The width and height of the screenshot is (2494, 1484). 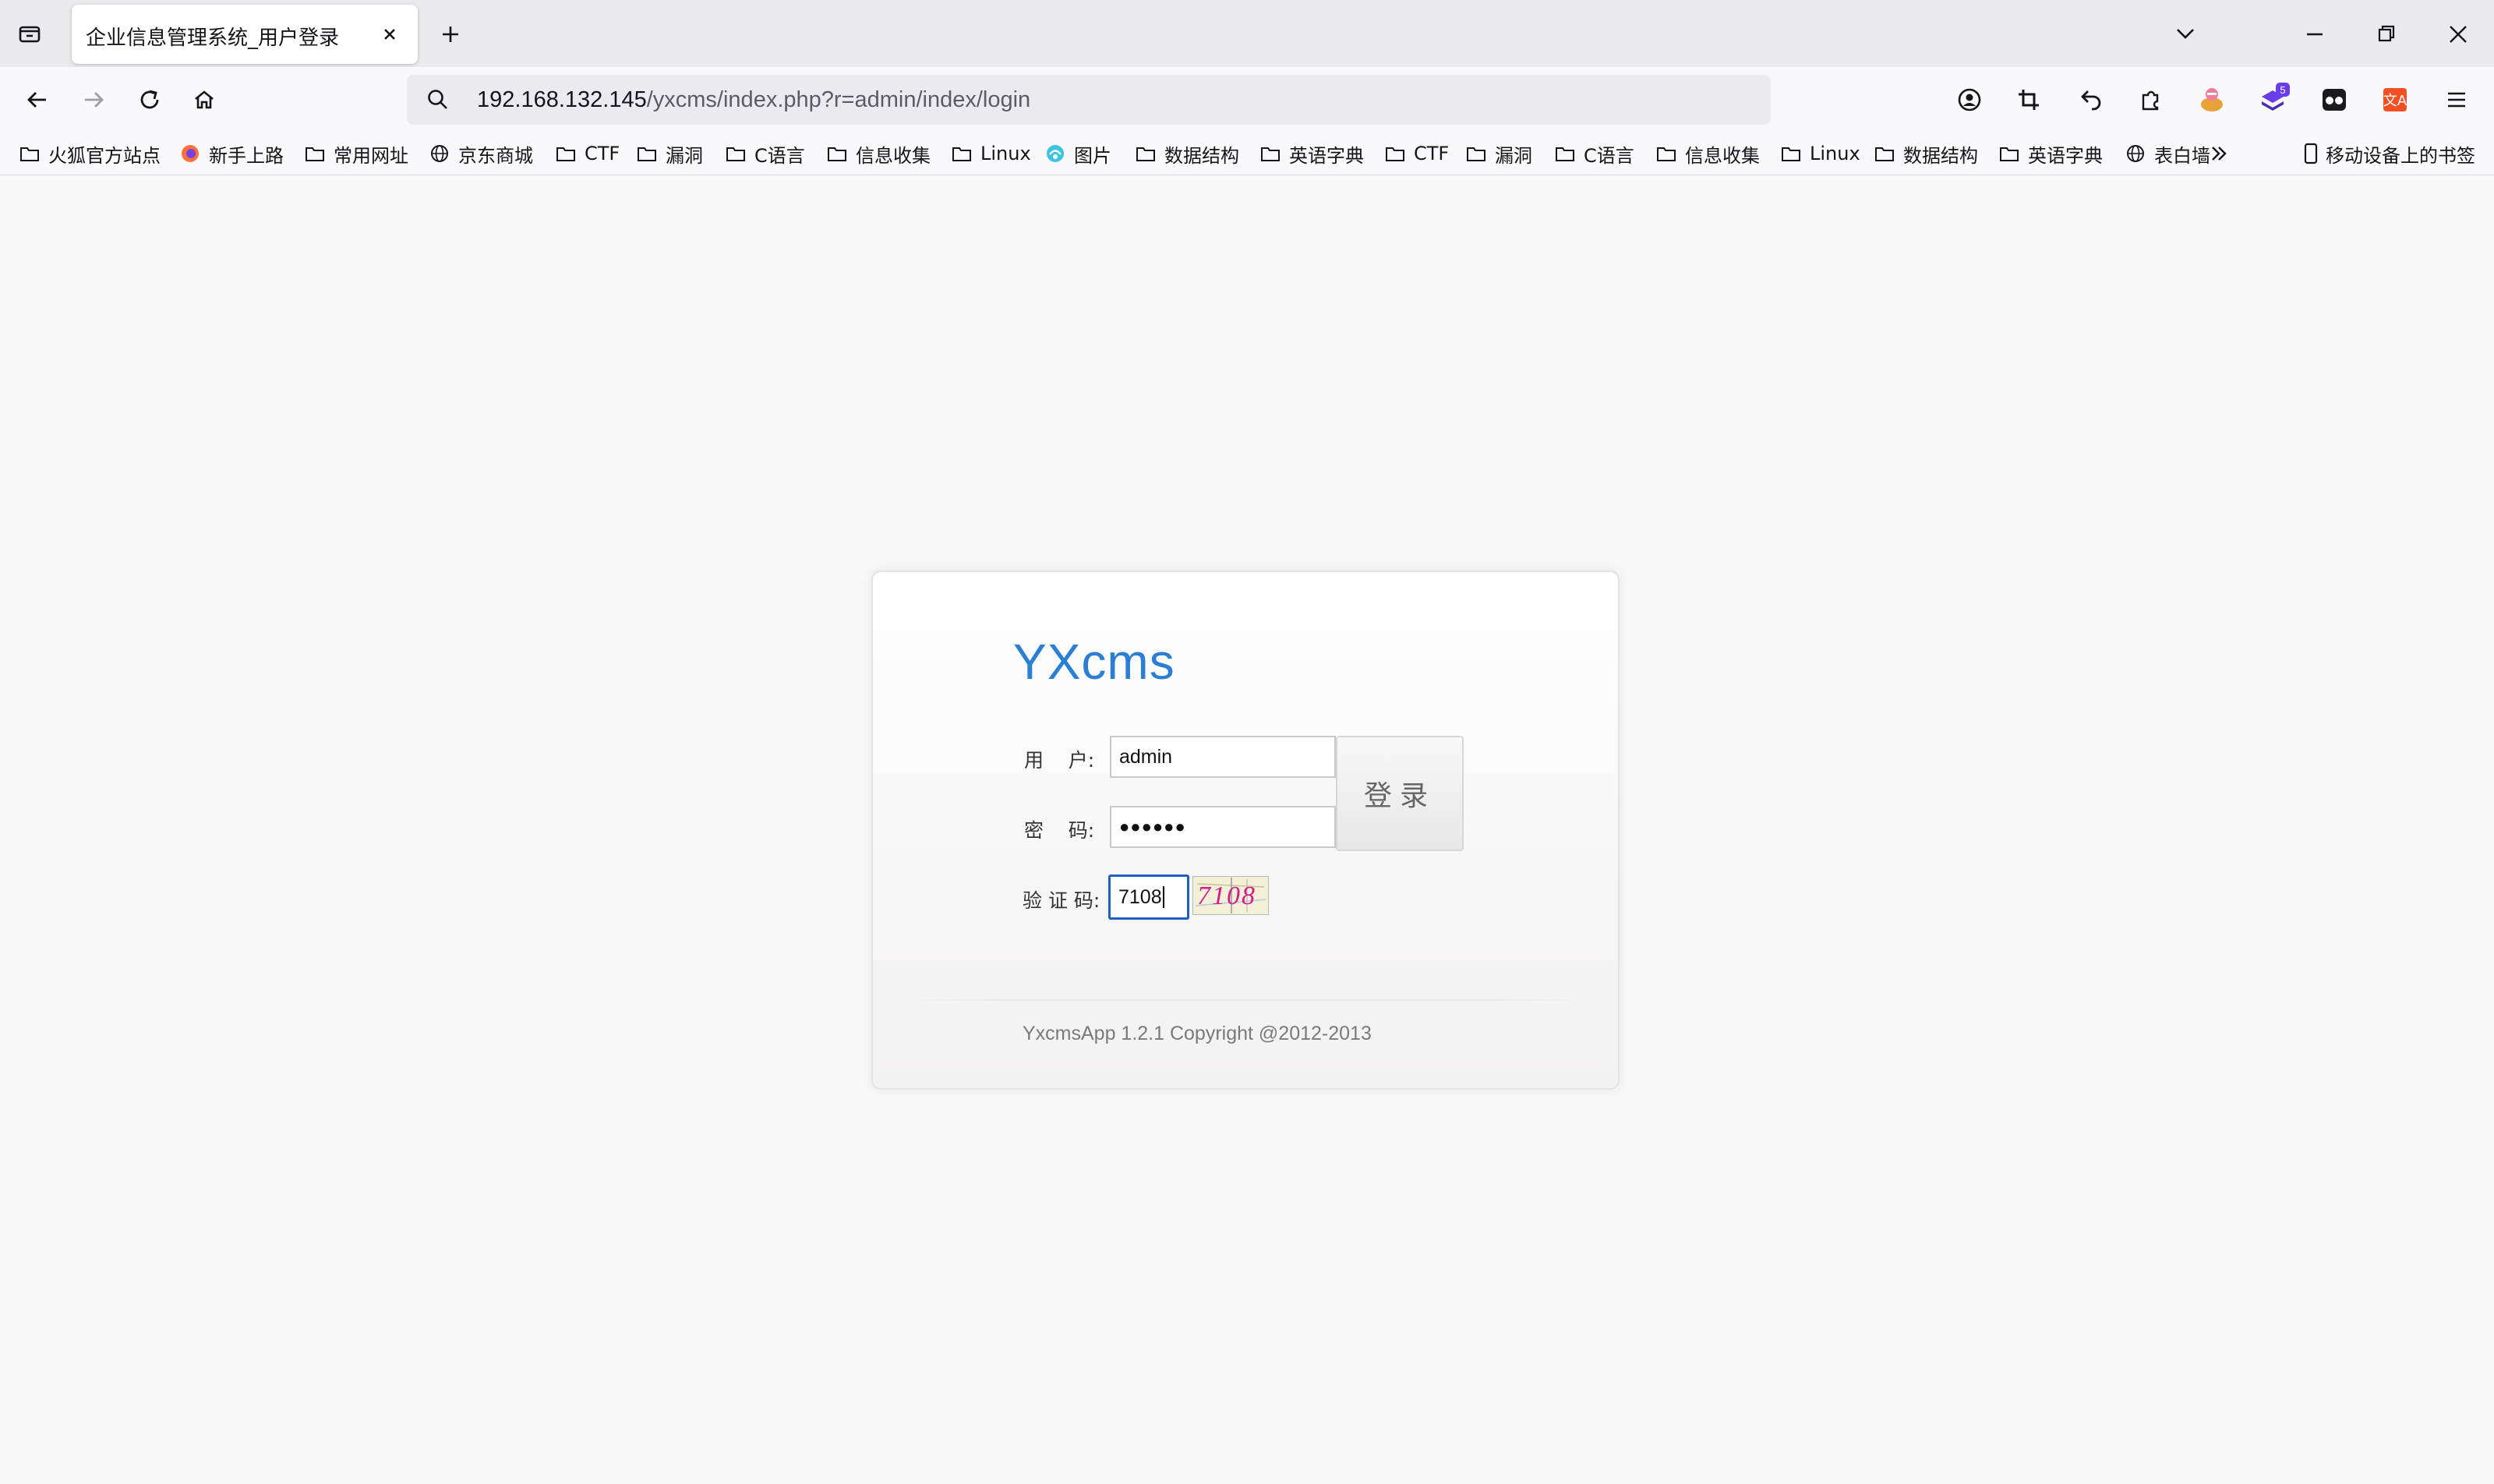 I want to click on layers-extension-icon: 5, so click(x=2276, y=97).